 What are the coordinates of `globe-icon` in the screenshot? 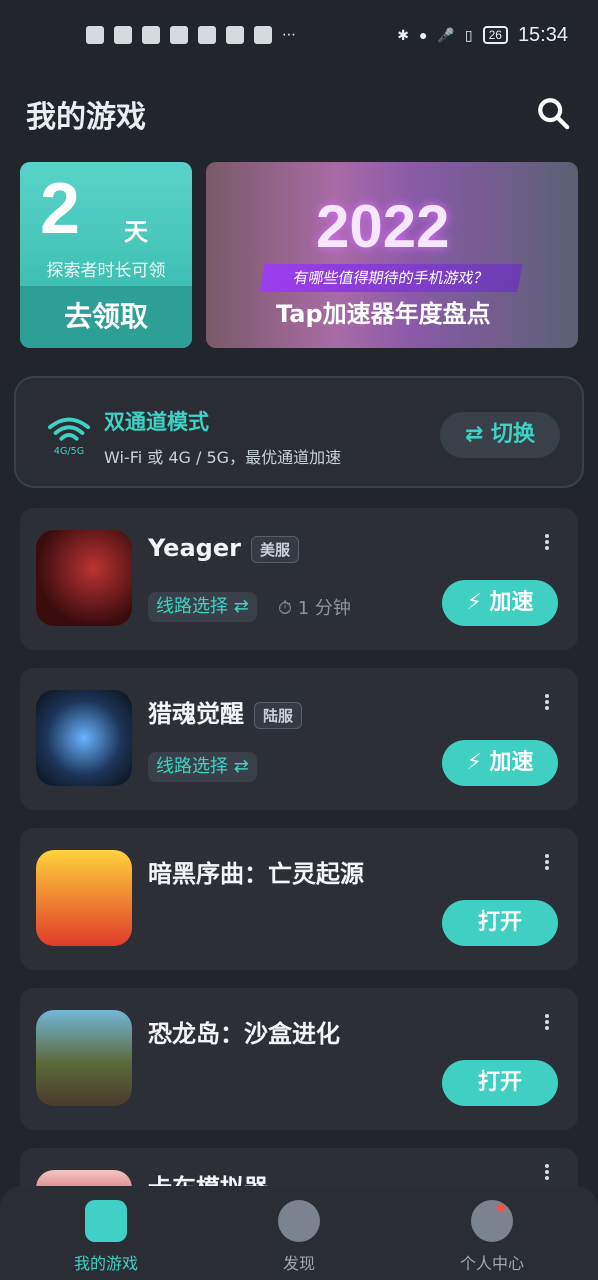 It's located at (235, 35).